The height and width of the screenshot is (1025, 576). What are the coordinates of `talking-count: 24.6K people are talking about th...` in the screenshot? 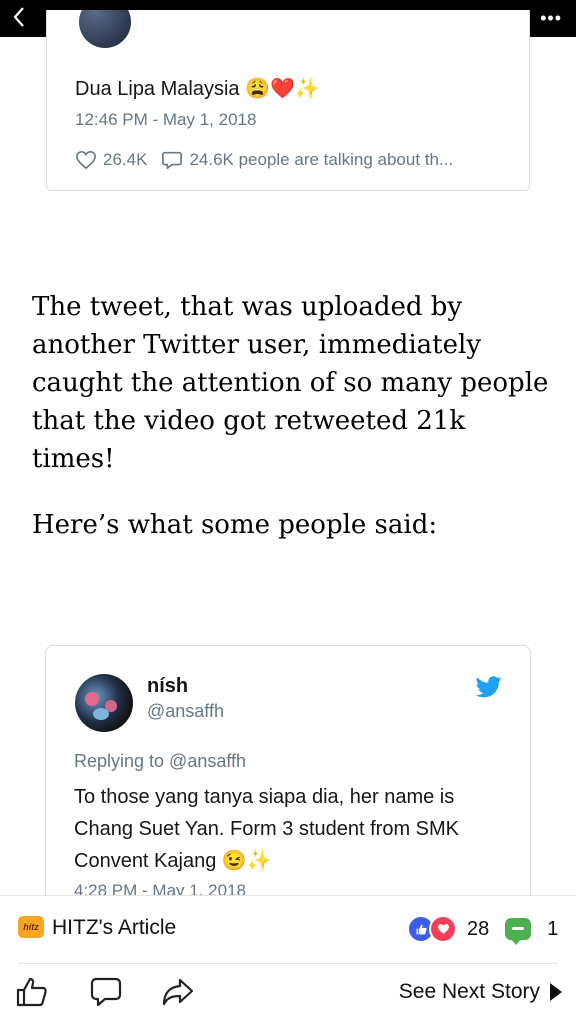 It's located at (321, 160).